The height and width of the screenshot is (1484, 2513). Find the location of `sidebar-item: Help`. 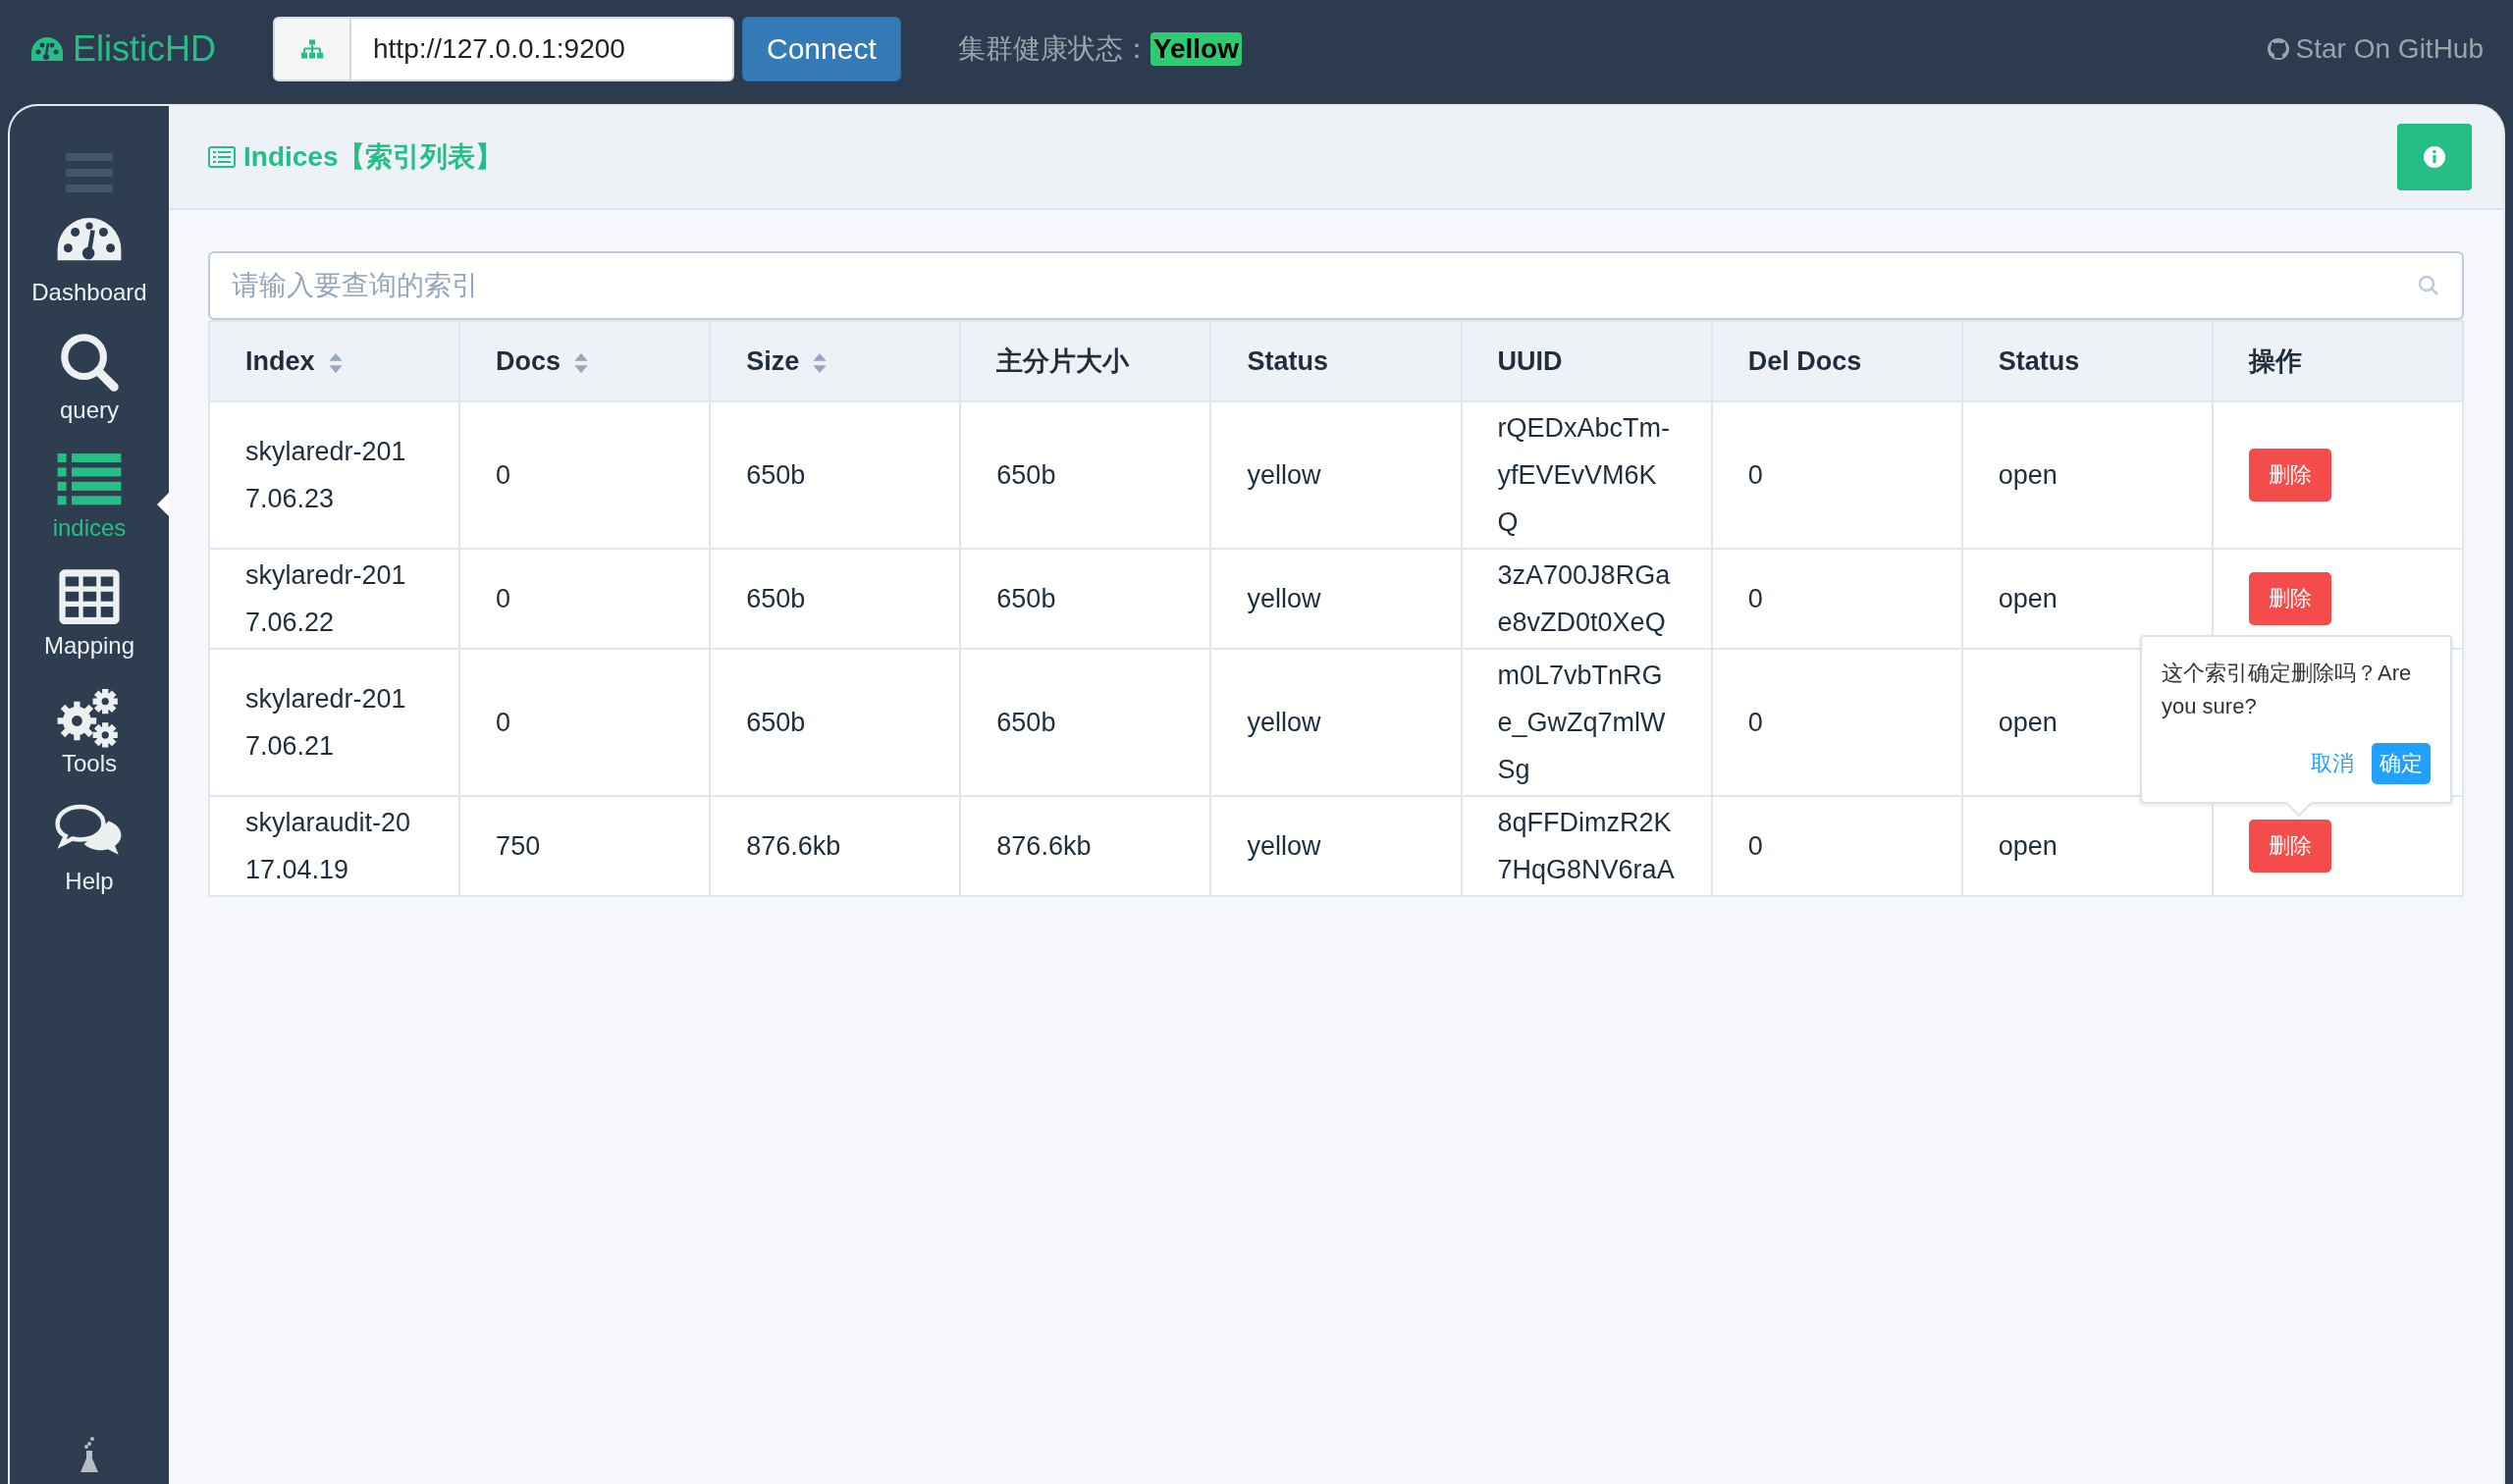

sidebar-item: Help is located at coordinates (90, 862).